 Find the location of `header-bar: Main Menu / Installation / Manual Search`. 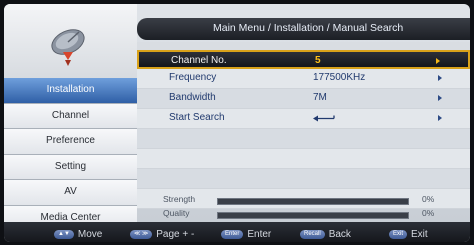

header-bar: Main Menu / Installation / Manual Search is located at coordinates (303, 29).